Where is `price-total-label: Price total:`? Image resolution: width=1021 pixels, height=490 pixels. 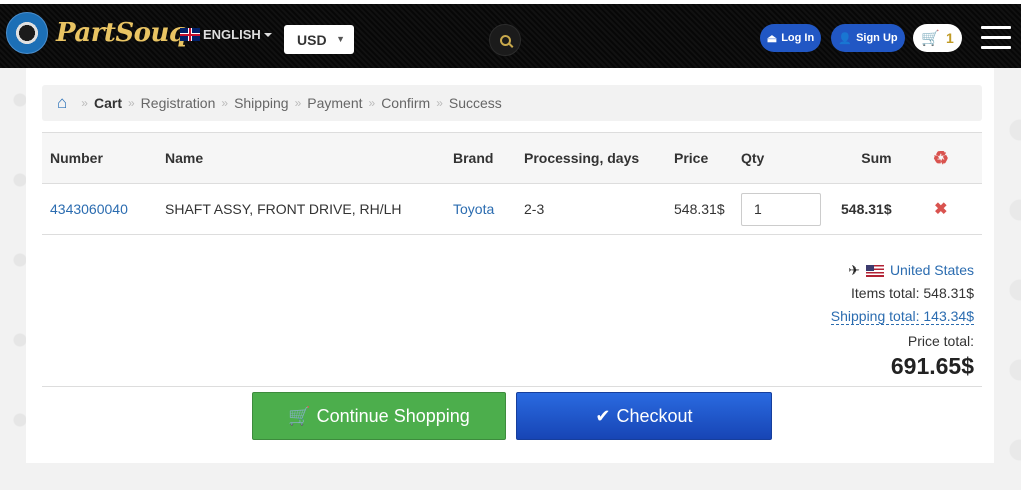 price-total-label: Price total: is located at coordinates (940, 341).